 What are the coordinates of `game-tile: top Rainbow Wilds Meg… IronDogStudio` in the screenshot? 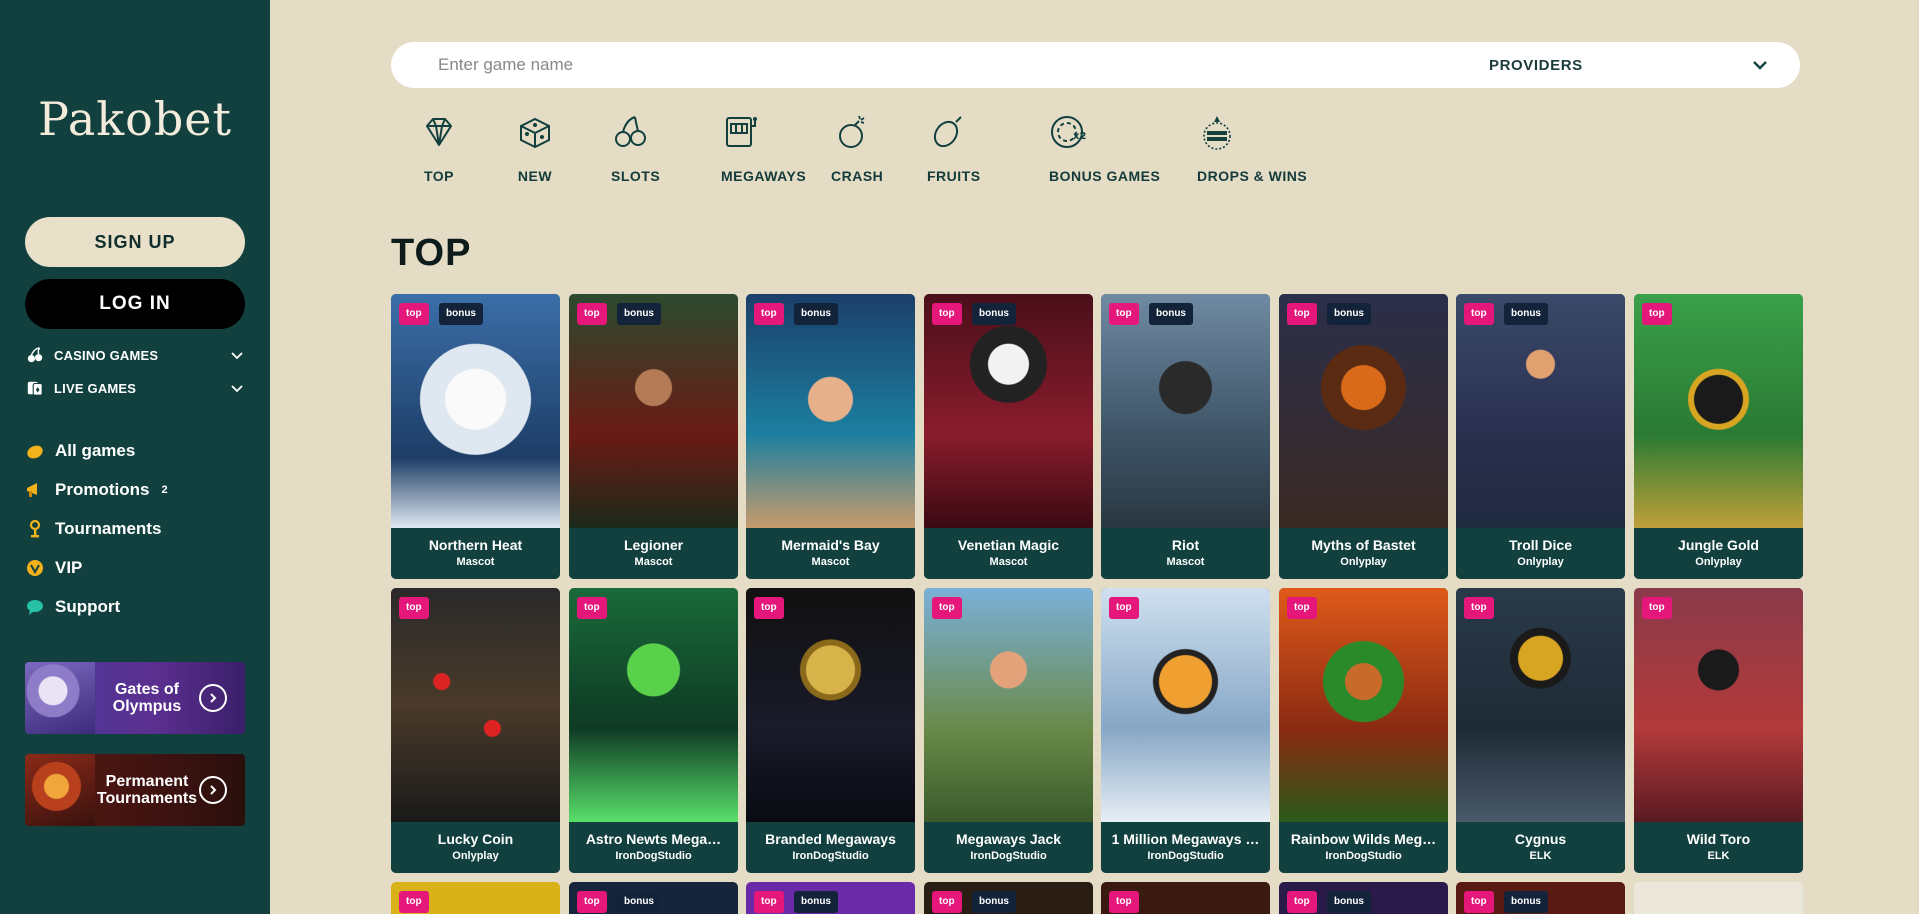 It's located at (1363, 730).